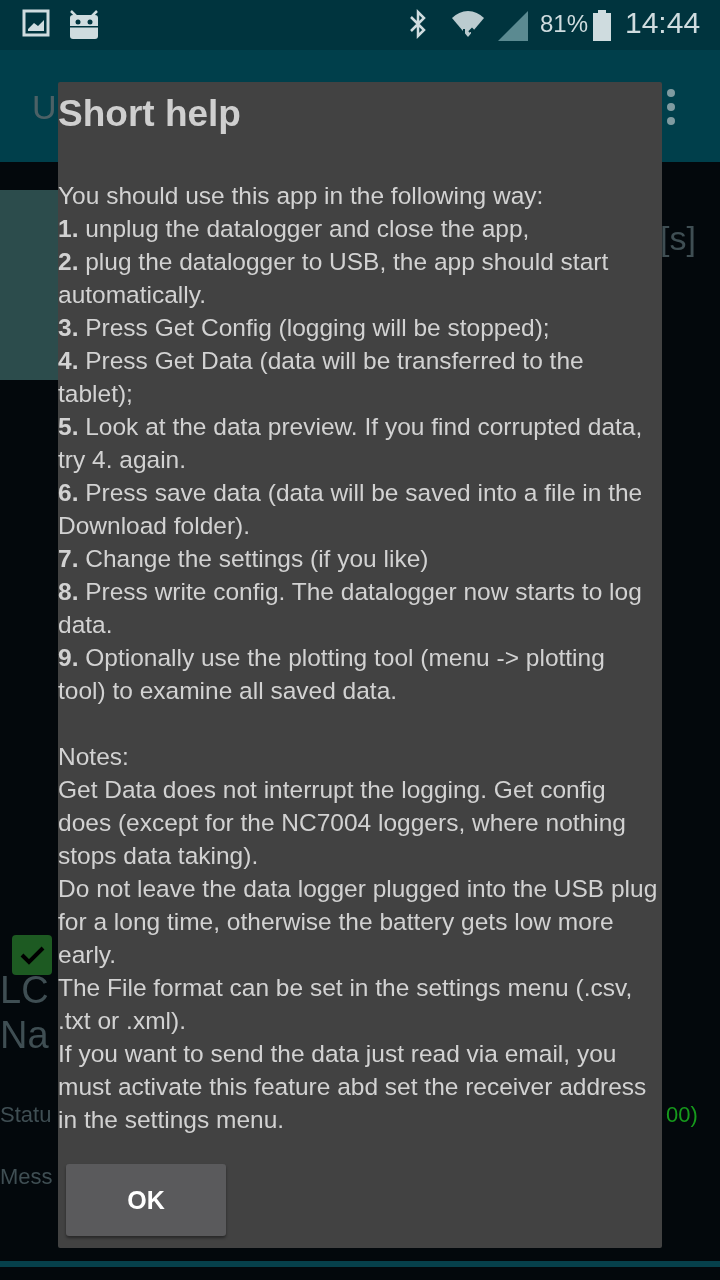 This screenshot has width=720, height=1280. I want to click on dialog-title: Short help, so click(150, 114).